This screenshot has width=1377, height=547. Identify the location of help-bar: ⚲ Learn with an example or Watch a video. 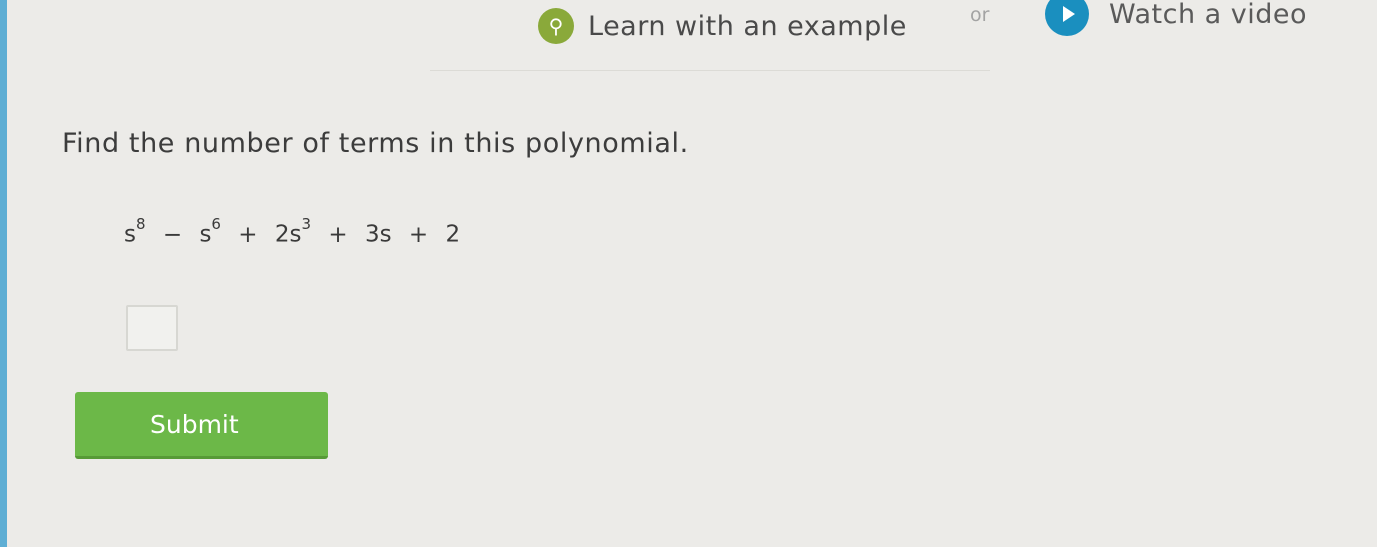
(688, 35).